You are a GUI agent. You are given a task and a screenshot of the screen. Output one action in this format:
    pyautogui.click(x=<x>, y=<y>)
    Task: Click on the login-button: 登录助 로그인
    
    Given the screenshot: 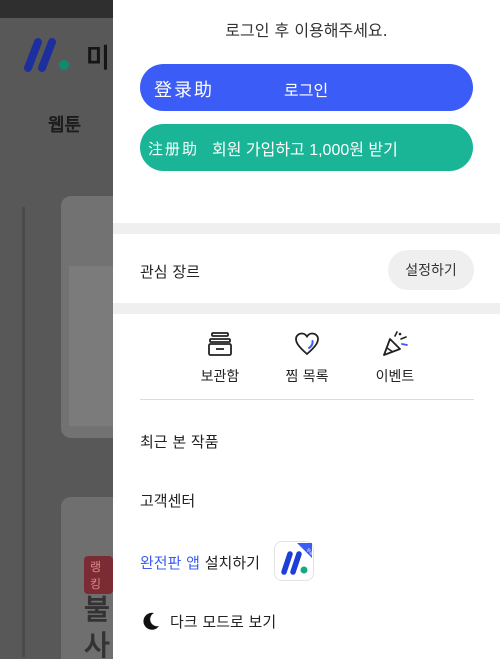 What is the action you would take?
    pyautogui.click(x=306, y=87)
    